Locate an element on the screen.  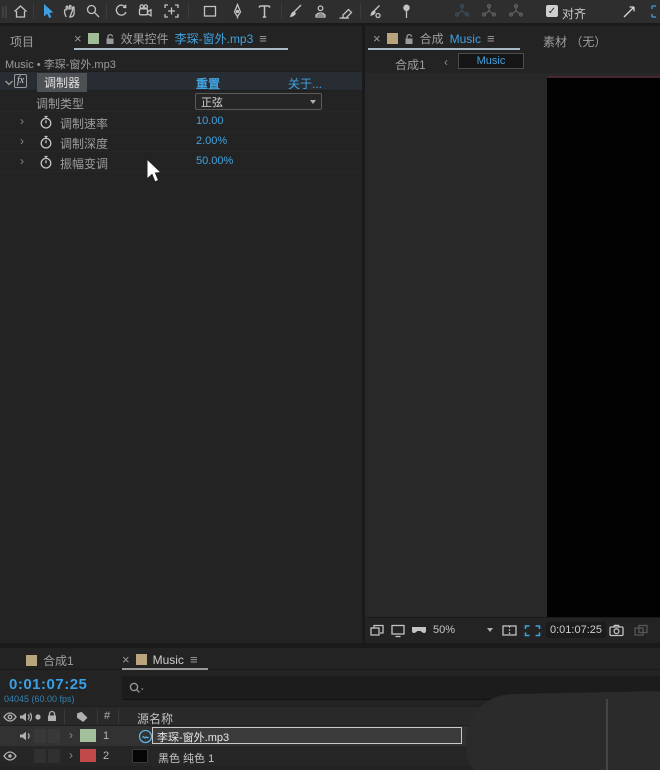
param-row-amplitude-modulation: › 振幅变调 50.00% is located at coordinates (181, 162).